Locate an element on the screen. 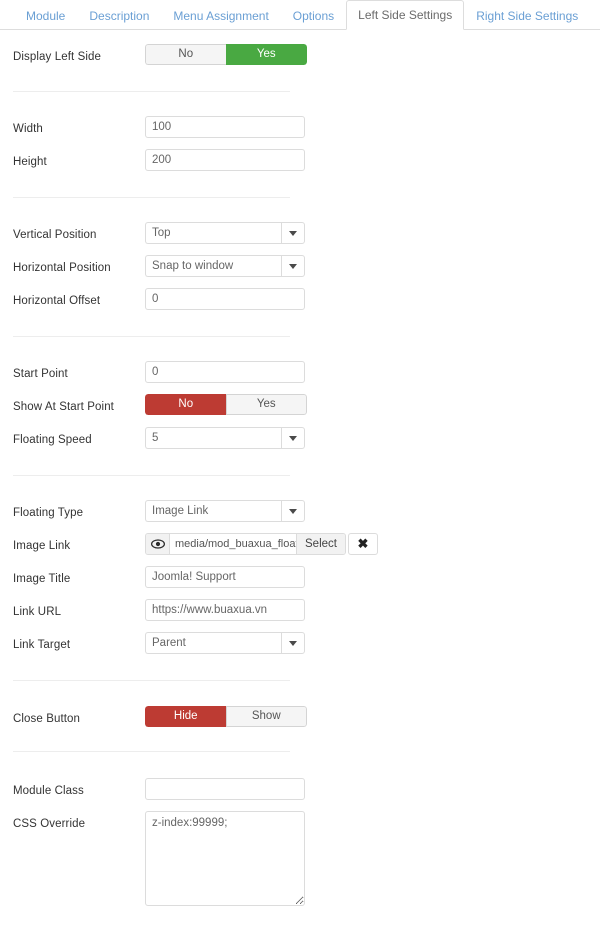 This screenshot has width=600, height=938. image-link-field-group: media/mod_buaxua_floating Select ✖ is located at coordinates (372, 544).